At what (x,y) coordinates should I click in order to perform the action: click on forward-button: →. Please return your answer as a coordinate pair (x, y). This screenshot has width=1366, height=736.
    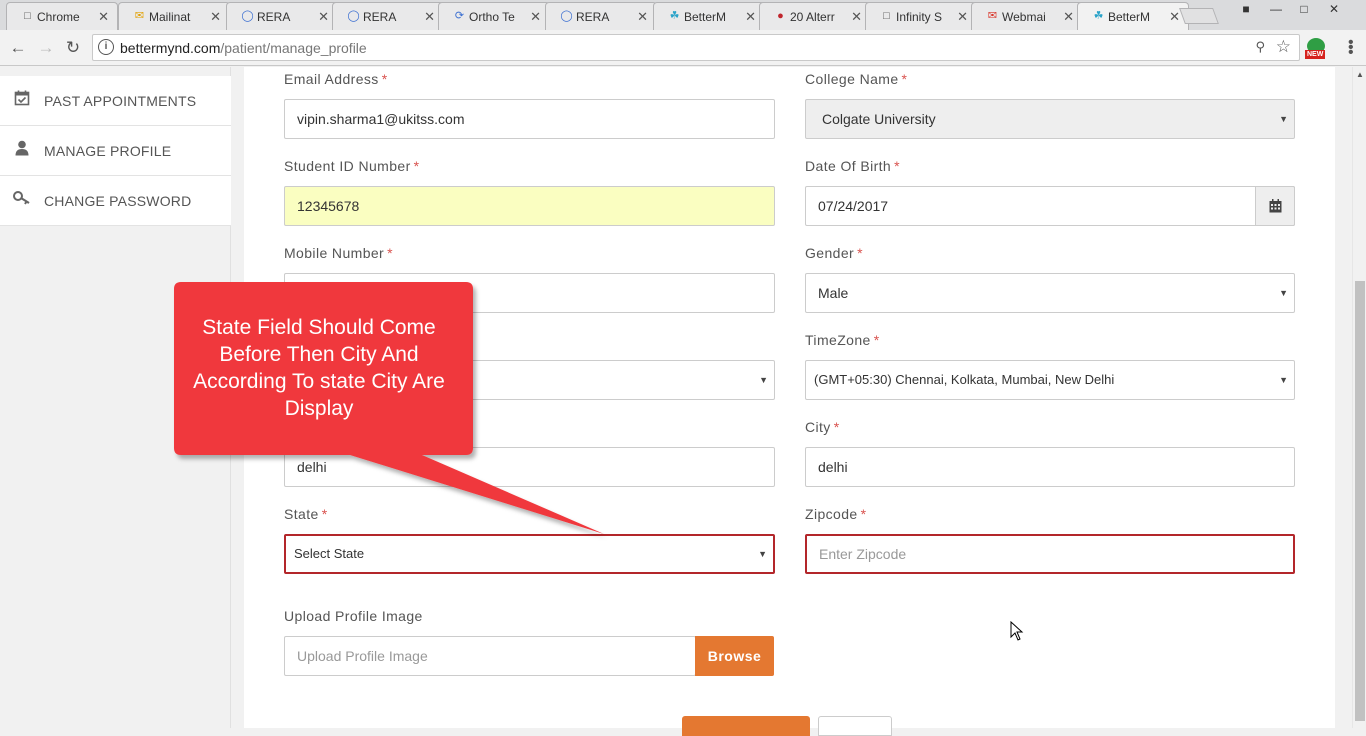
    Looking at the image, I should click on (46, 48).